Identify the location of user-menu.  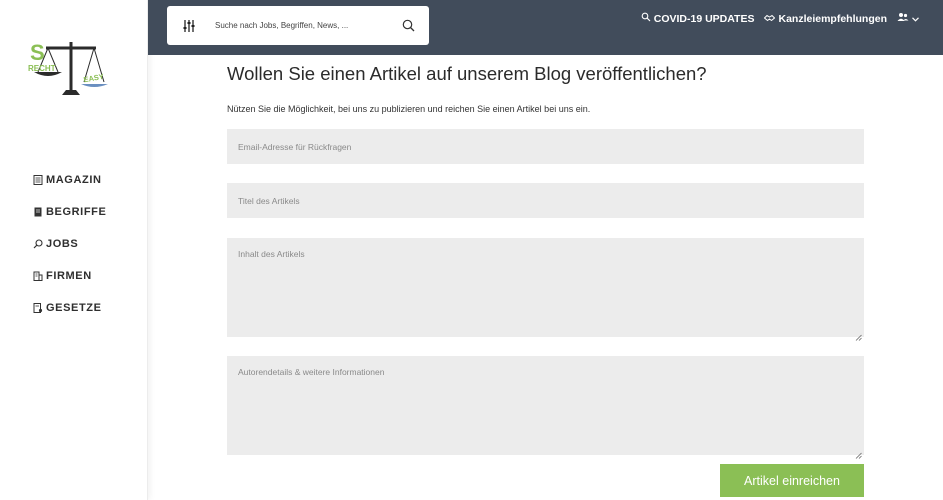
(908, 18).